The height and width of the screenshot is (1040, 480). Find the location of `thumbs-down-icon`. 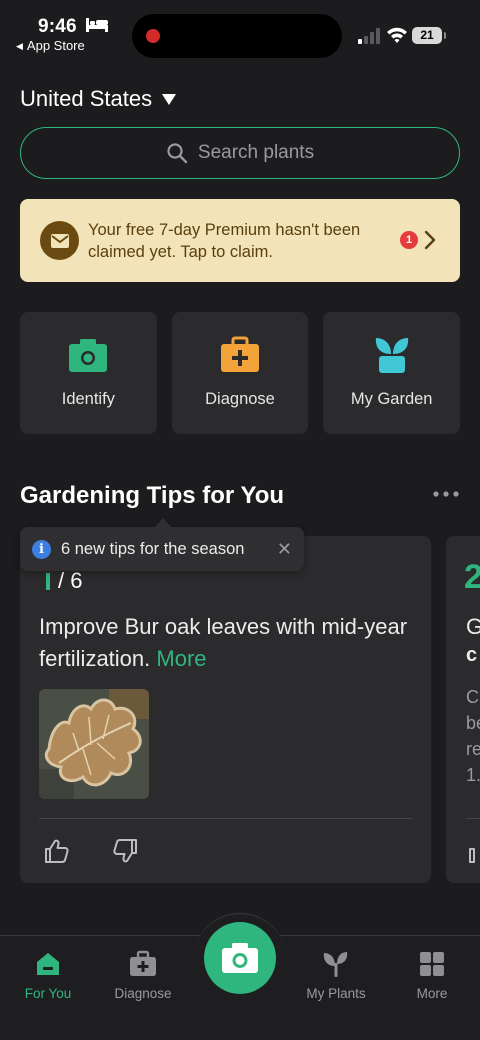

thumbs-down-icon is located at coordinates (125, 851).